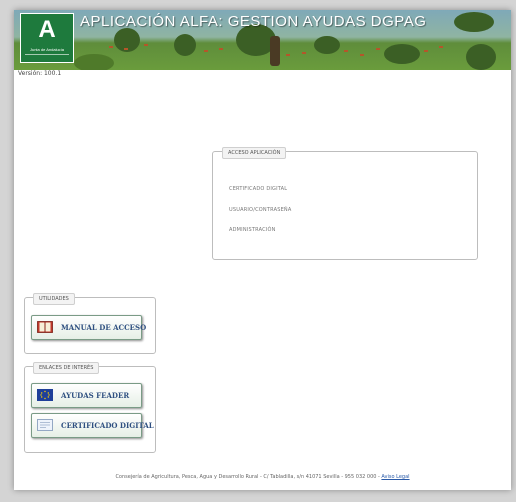 This screenshot has width=516, height=502. Describe the element at coordinates (66, 368) in the screenshot. I see `enlaces-legend: ENLACES DE INTERÉS` at that location.